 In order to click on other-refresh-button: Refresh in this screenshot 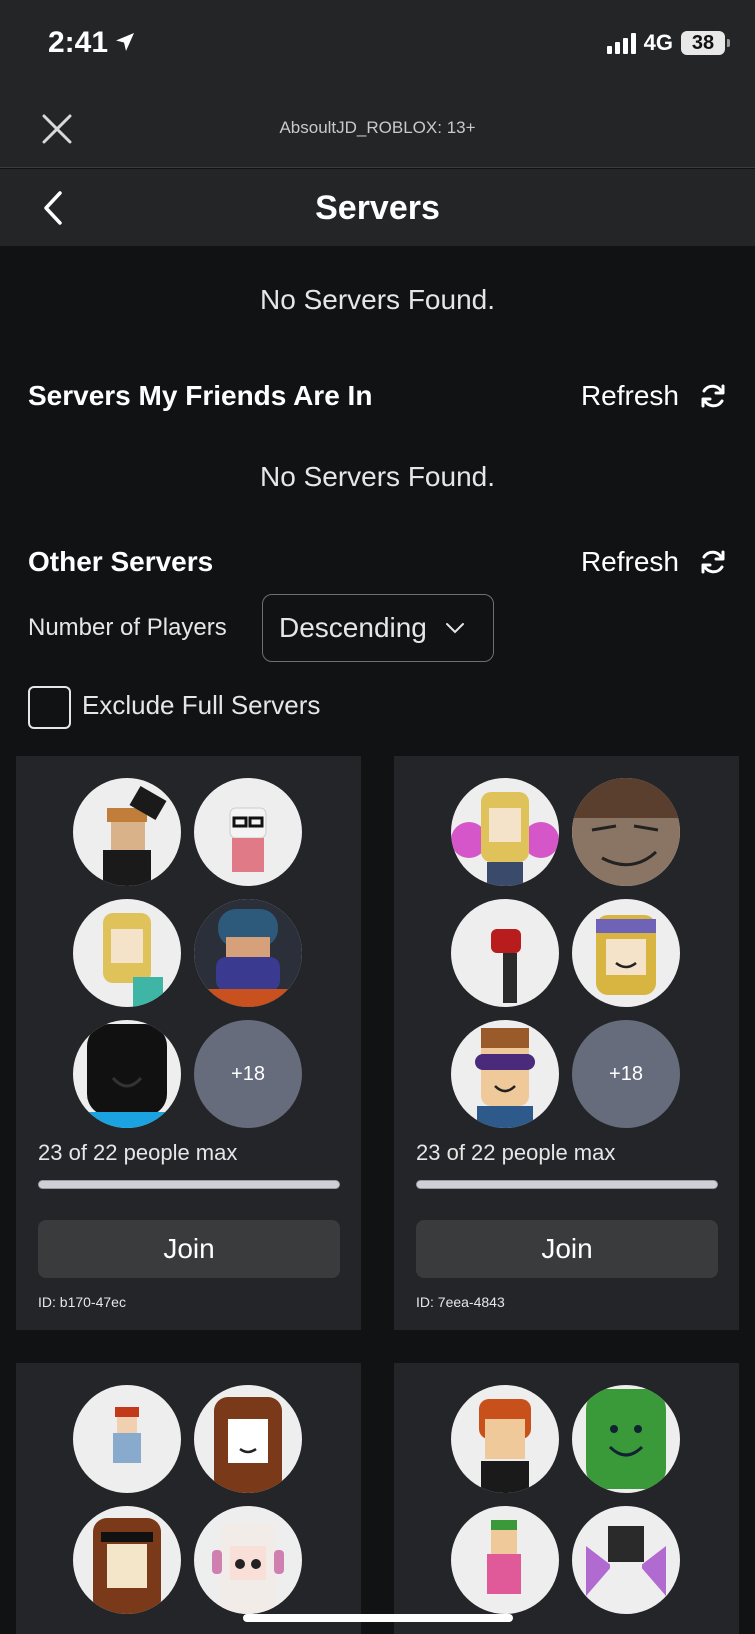, I will do `click(654, 562)`.